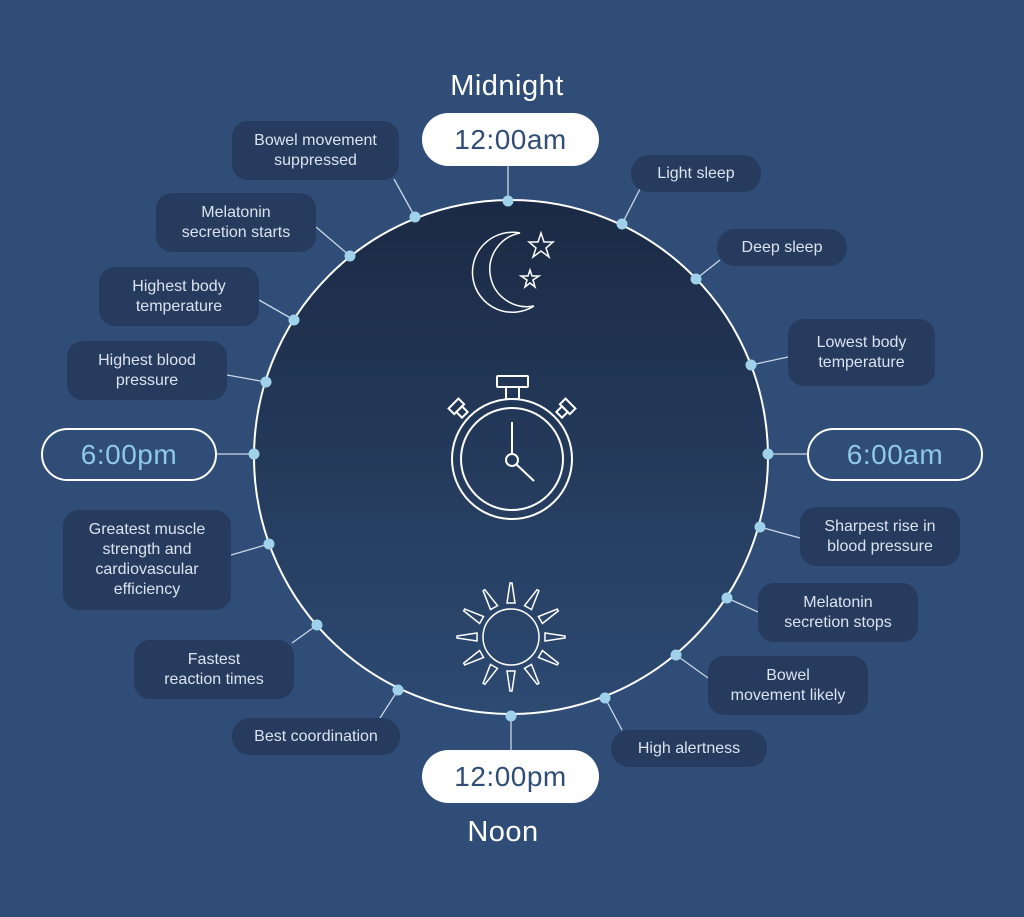 This screenshot has width=1024, height=917. Describe the element at coordinates (510, 776) in the screenshot. I see `time-marker-noon: 12:00pm` at that location.